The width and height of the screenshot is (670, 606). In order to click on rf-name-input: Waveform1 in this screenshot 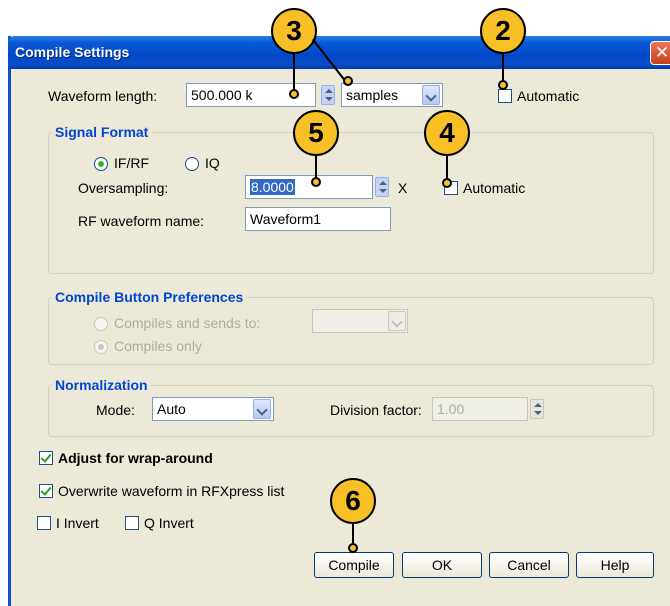, I will do `click(318, 219)`.